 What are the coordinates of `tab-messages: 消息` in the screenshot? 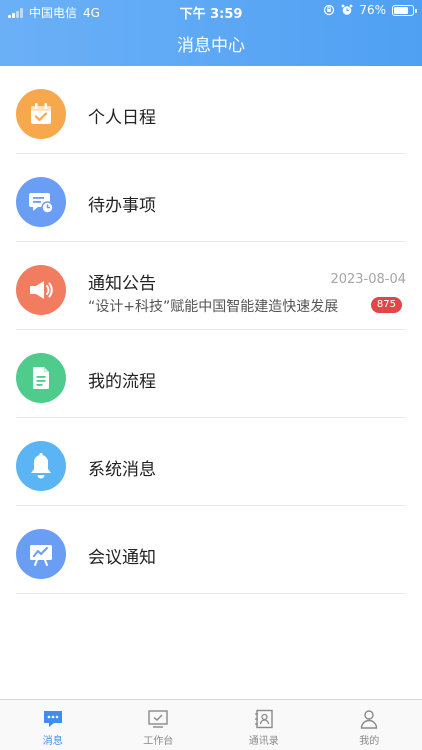 It's located at (53, 725).